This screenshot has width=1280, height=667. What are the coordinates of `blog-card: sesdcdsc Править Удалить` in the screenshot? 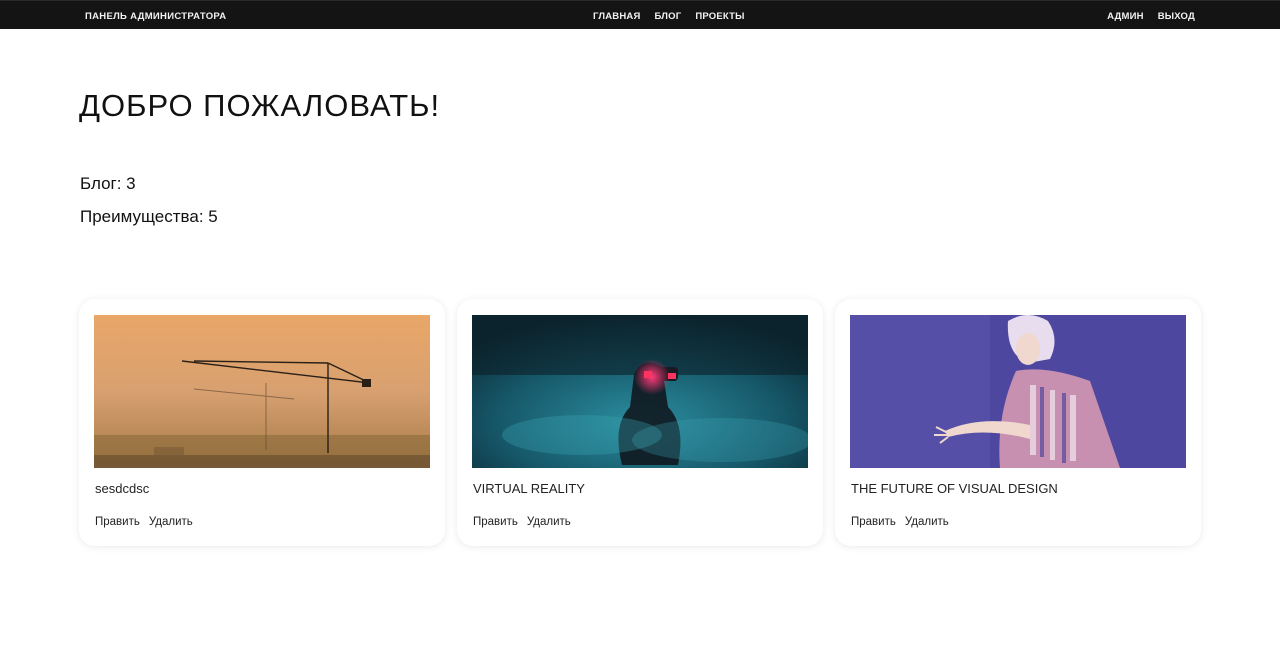 It's located at (262, 422).